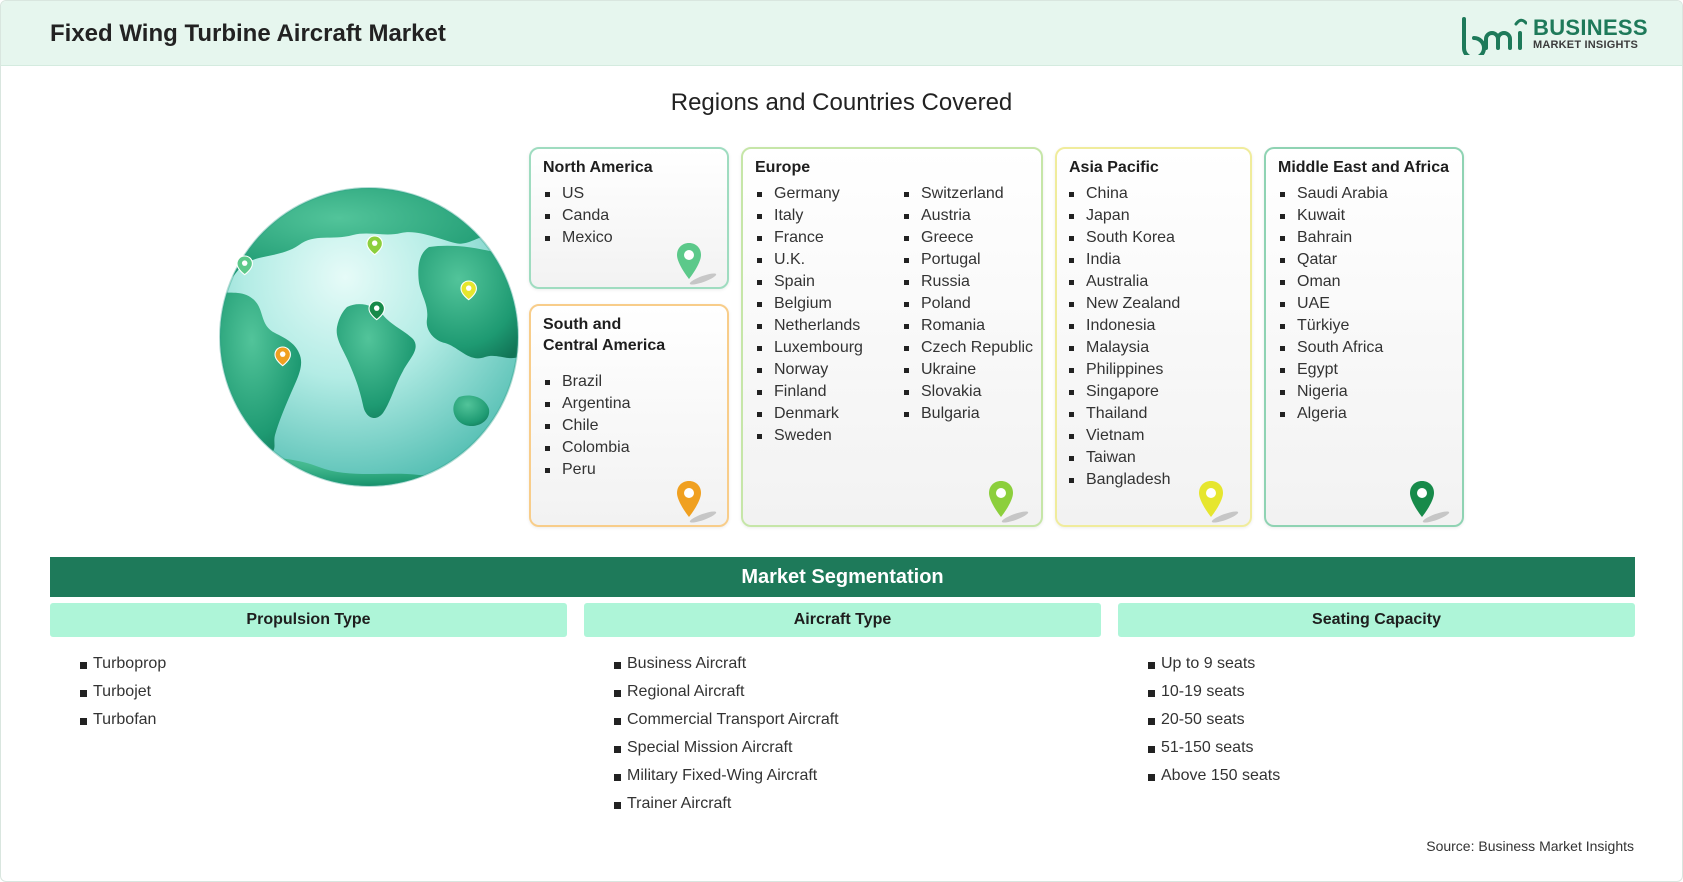 Image resolution: width=1683 pixels, height=882 pixels. What do you see at coordinates (1124, 436) in the screenshot?
I see `list-item: Vietnam` at bounding box center [1124, 436].